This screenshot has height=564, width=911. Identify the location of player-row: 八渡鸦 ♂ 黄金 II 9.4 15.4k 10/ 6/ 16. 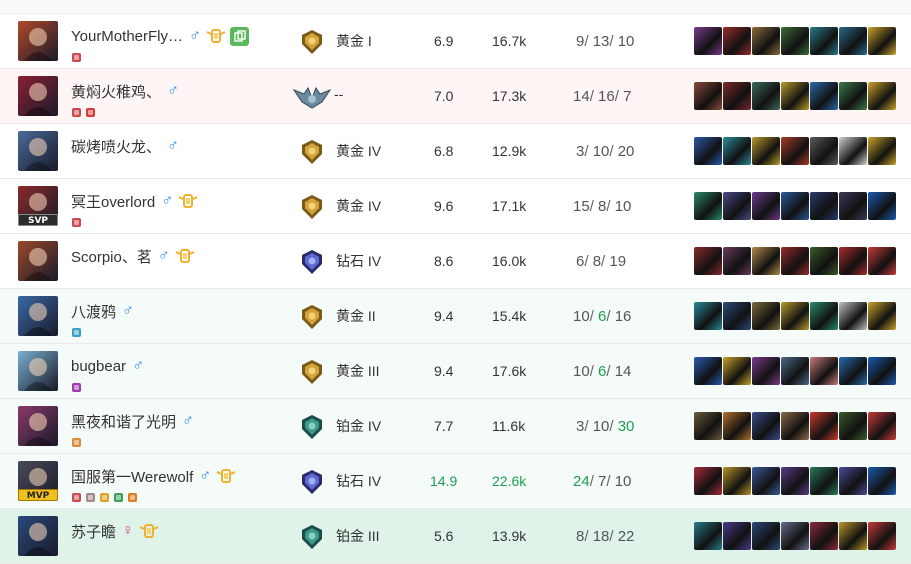
(455, 316).